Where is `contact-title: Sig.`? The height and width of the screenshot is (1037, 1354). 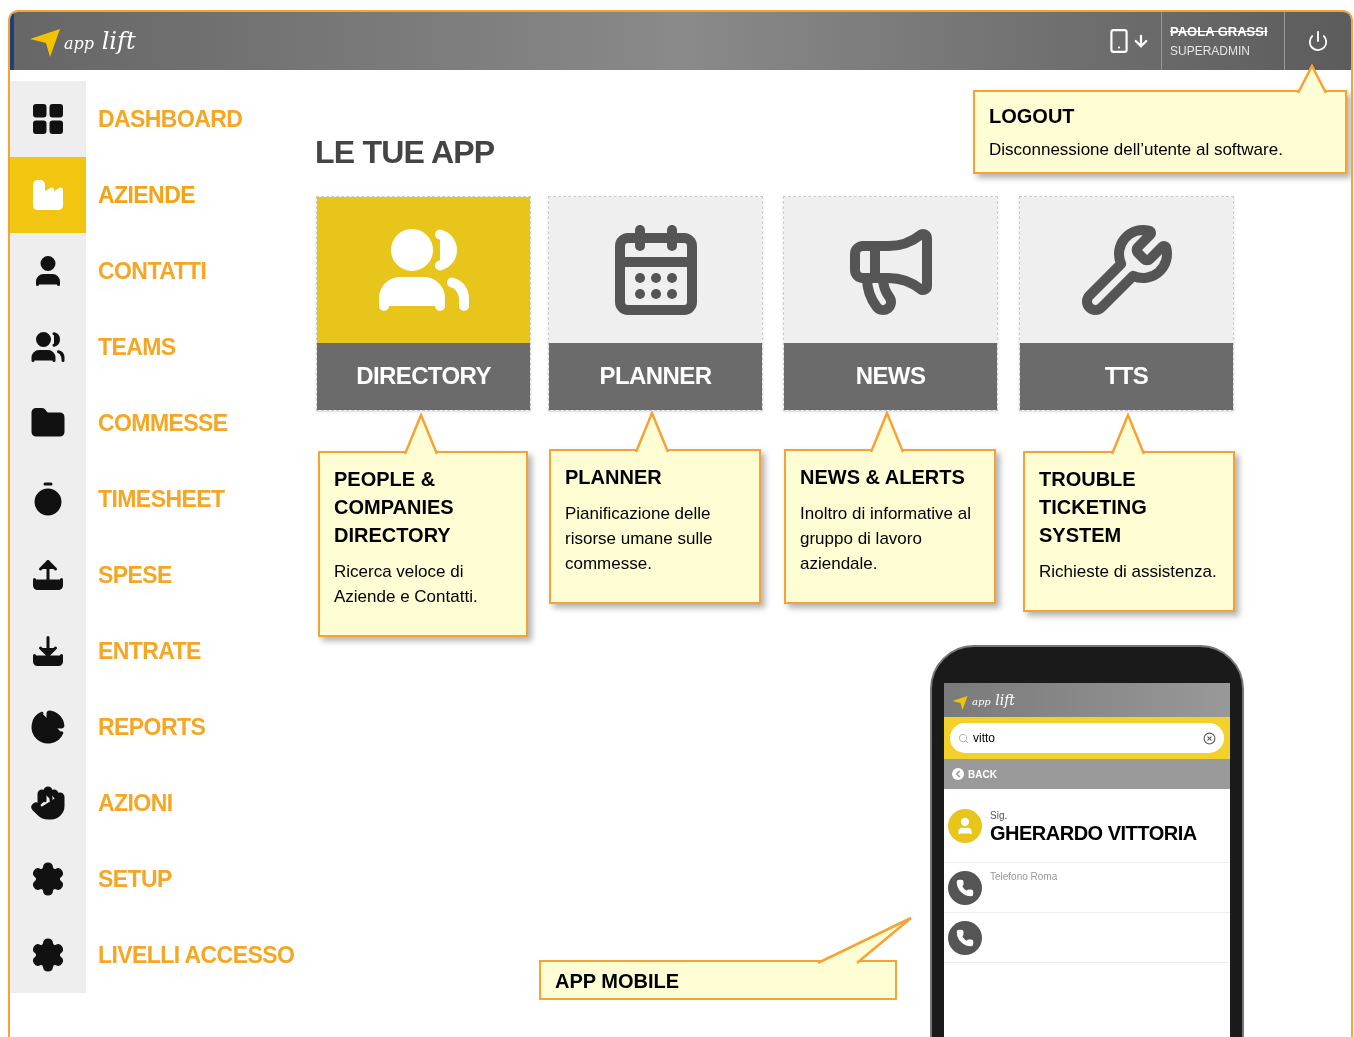 contact-title: Sig. is located at coordinates (999, 816).